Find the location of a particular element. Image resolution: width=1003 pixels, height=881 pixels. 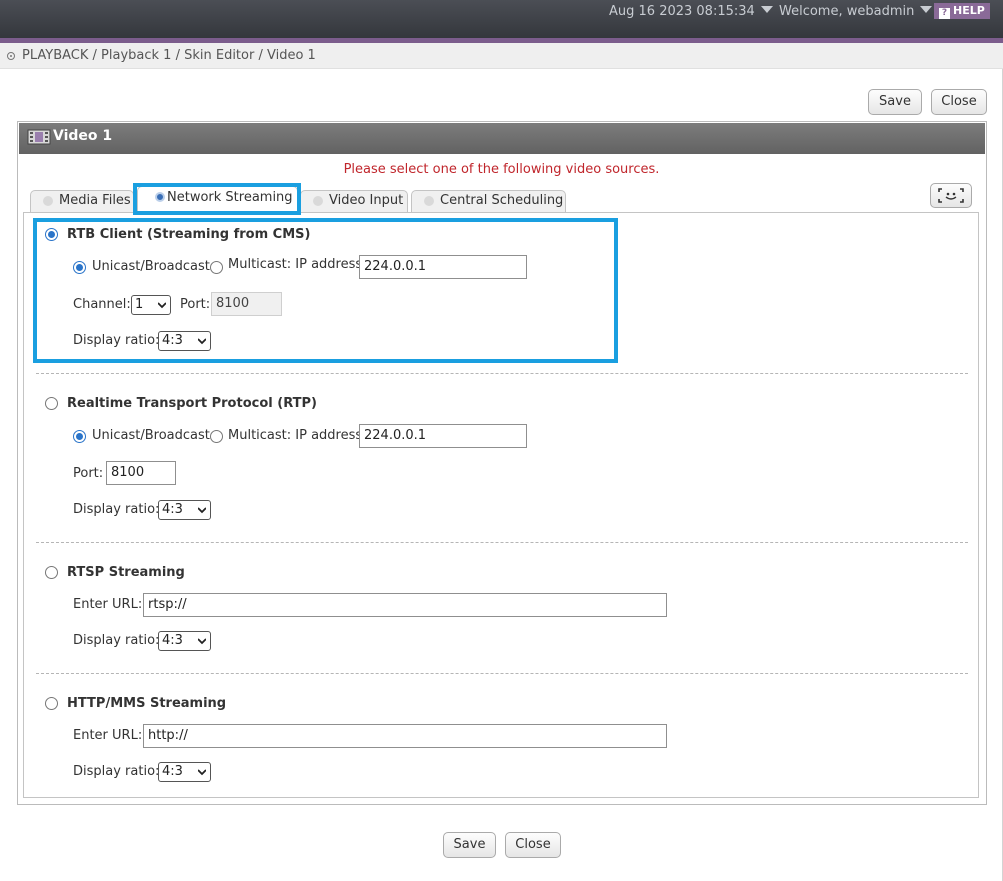

tab-network-streaming: Network Streaming is located at coordinates (217, 199).